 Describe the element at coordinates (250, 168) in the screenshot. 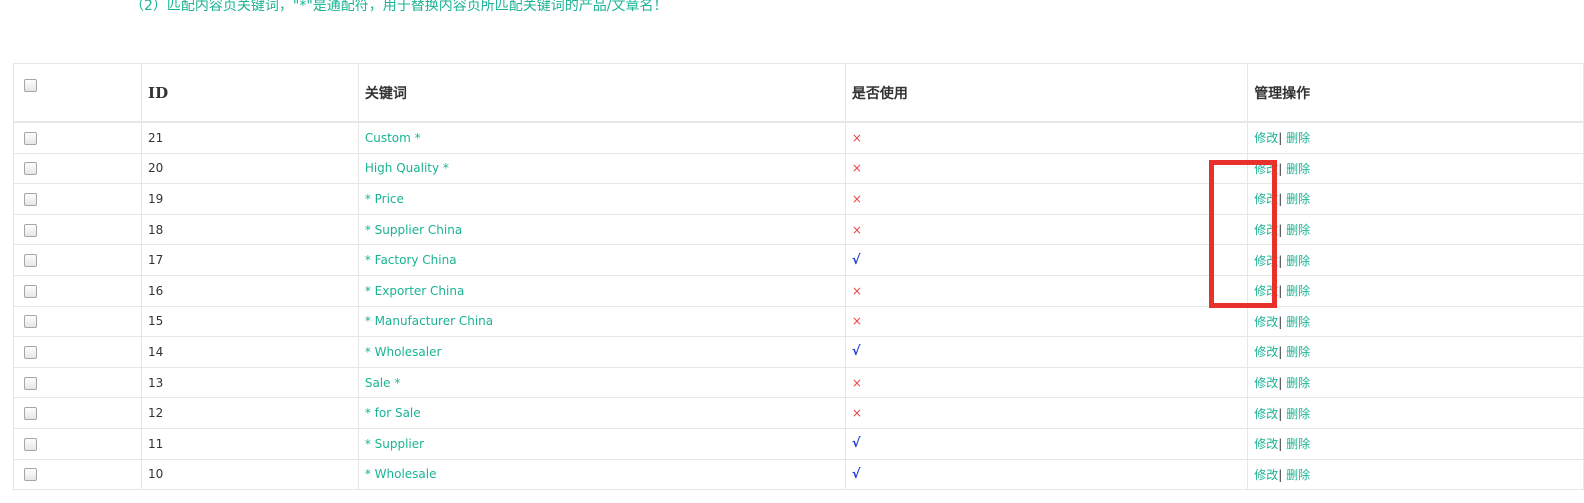

I see `row-id: 20` at that location.